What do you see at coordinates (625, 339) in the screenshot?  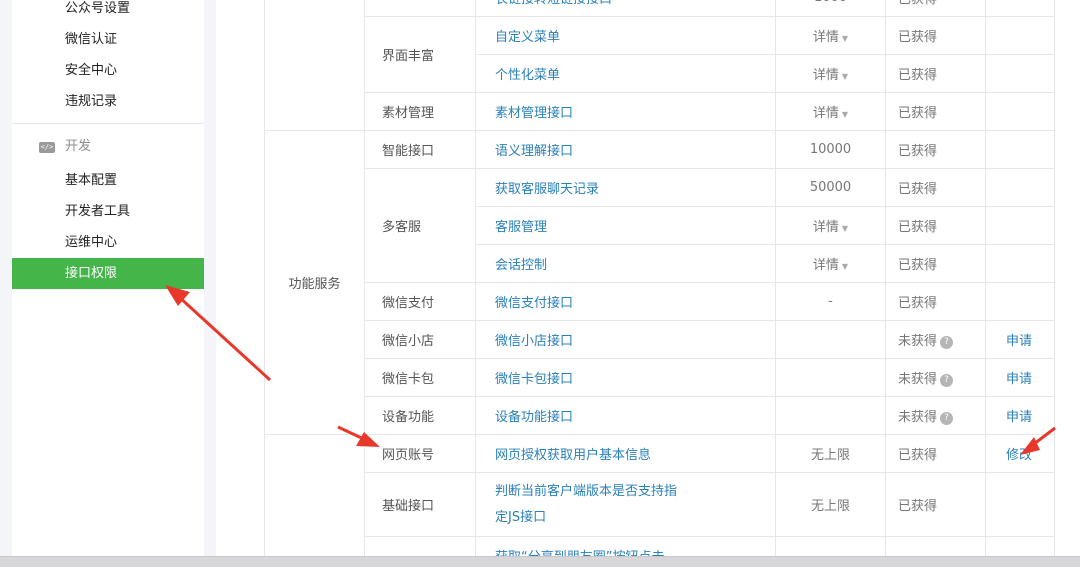 I see `api-name-link: 微信小店接口` at bounding box center [625, 339].